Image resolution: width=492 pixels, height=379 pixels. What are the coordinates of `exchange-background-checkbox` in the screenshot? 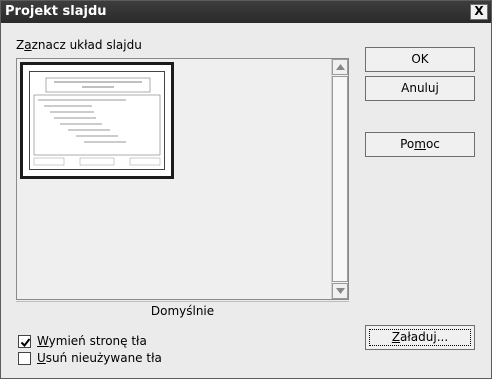 It's located at (24, 341).